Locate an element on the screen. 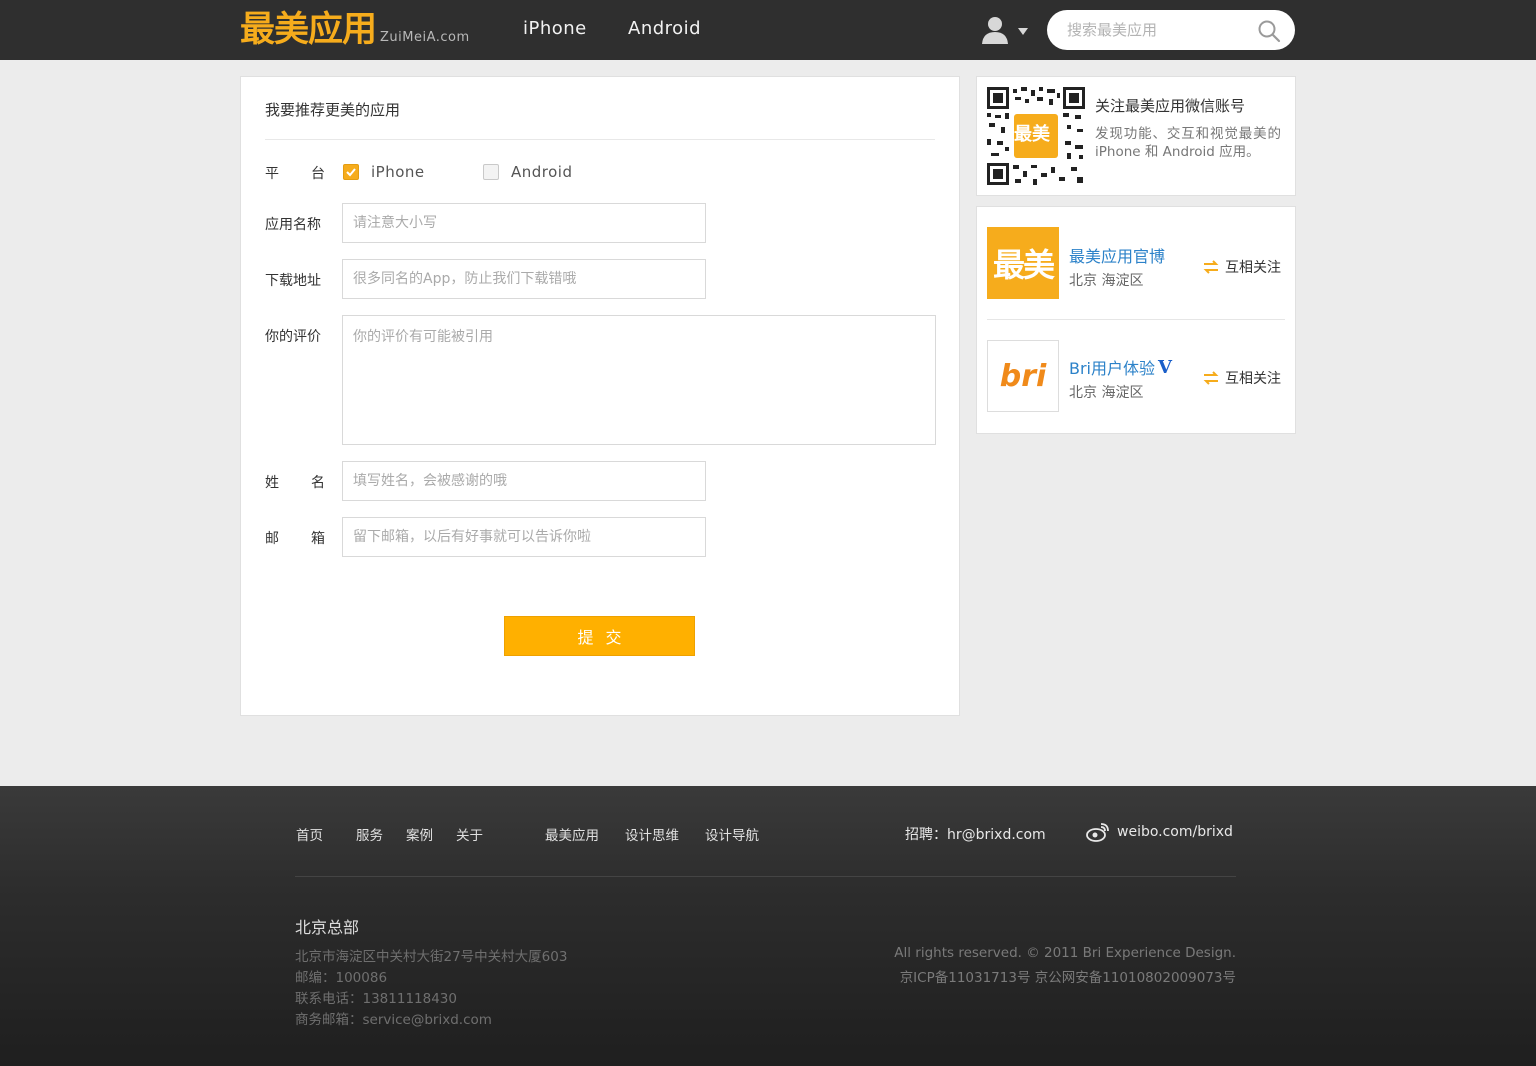  email-label: 邮箱 is located at coordinates (295, 539).